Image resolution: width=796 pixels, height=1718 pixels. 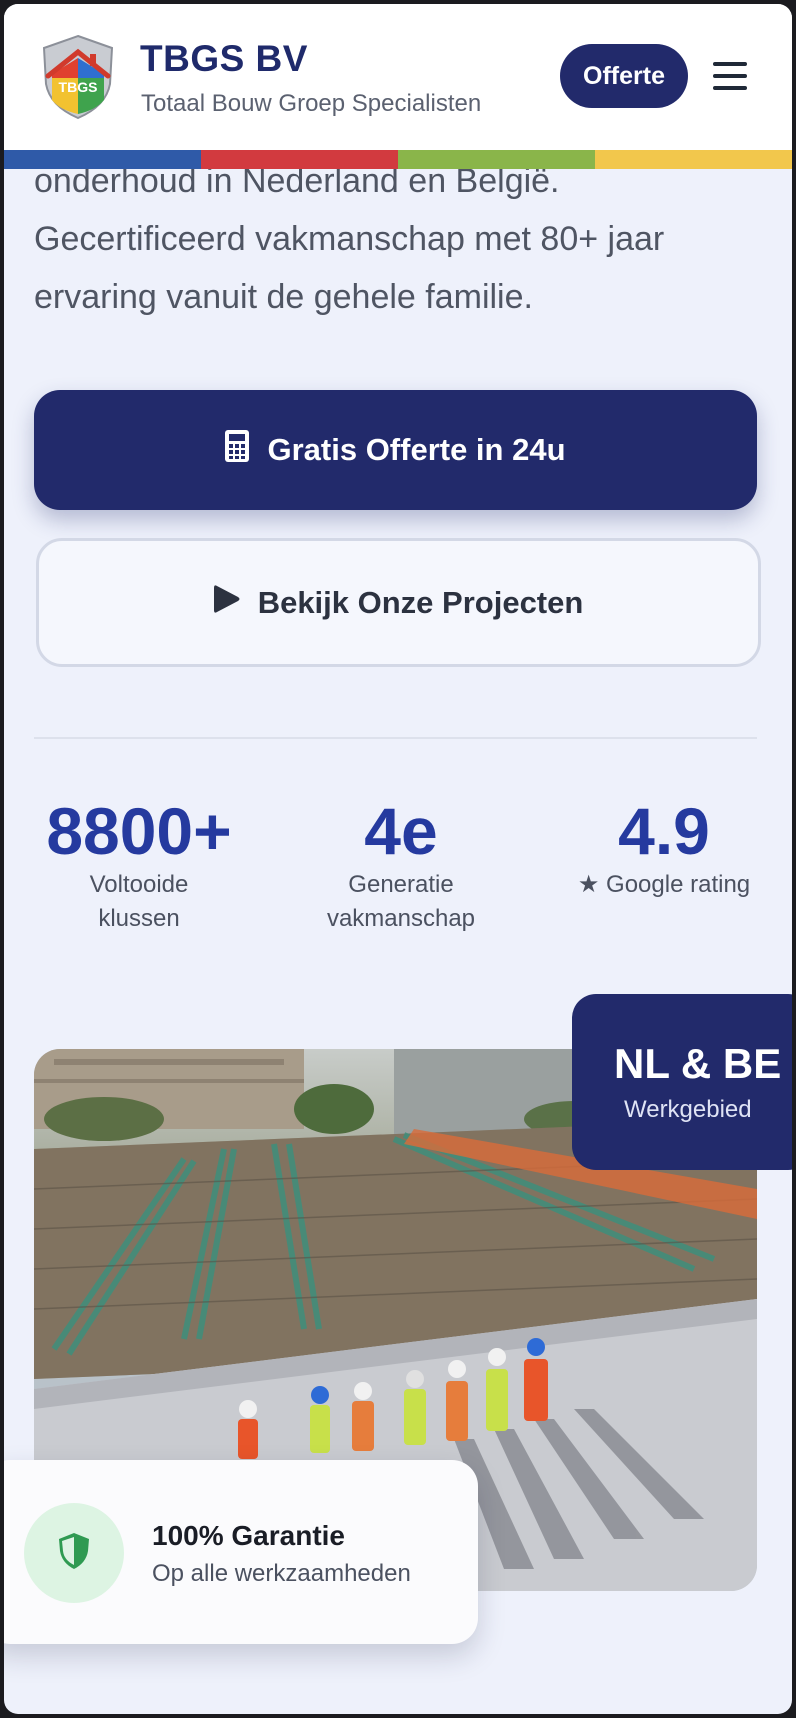 What do you see at coordinates (224, 59) in the screenshot?
I see `brand-name: TBGS BV` at bounding box center [224, 59].